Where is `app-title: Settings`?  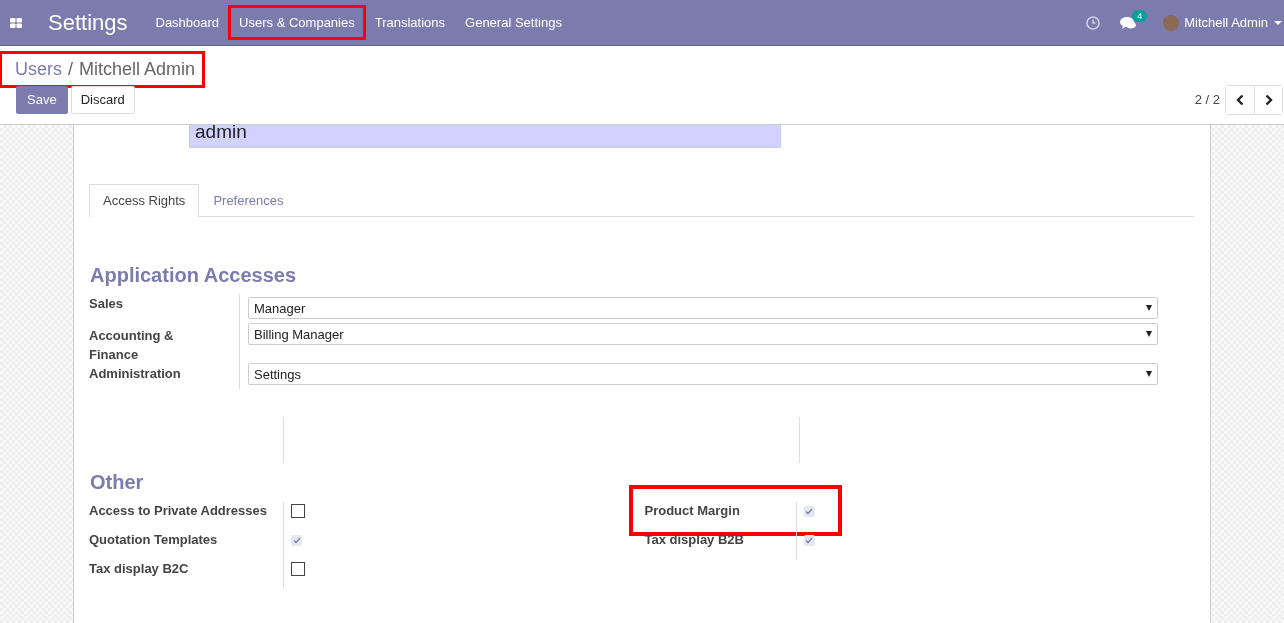
app-title: Settings is located at coordinates (88, 22).